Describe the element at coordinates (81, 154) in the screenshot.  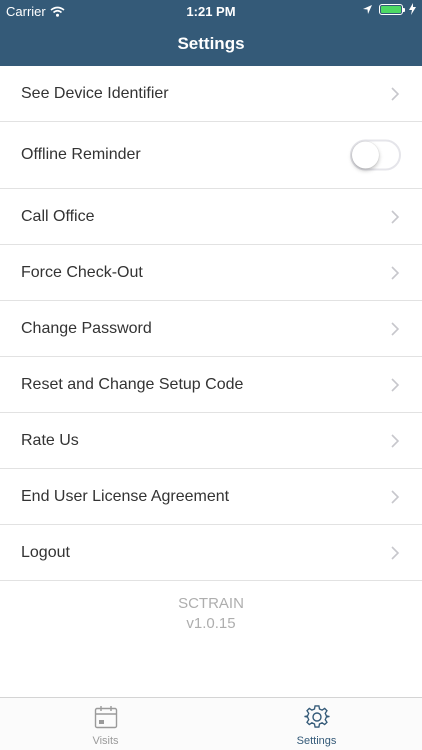
I see `row-label: Offline Reminder` at that location.